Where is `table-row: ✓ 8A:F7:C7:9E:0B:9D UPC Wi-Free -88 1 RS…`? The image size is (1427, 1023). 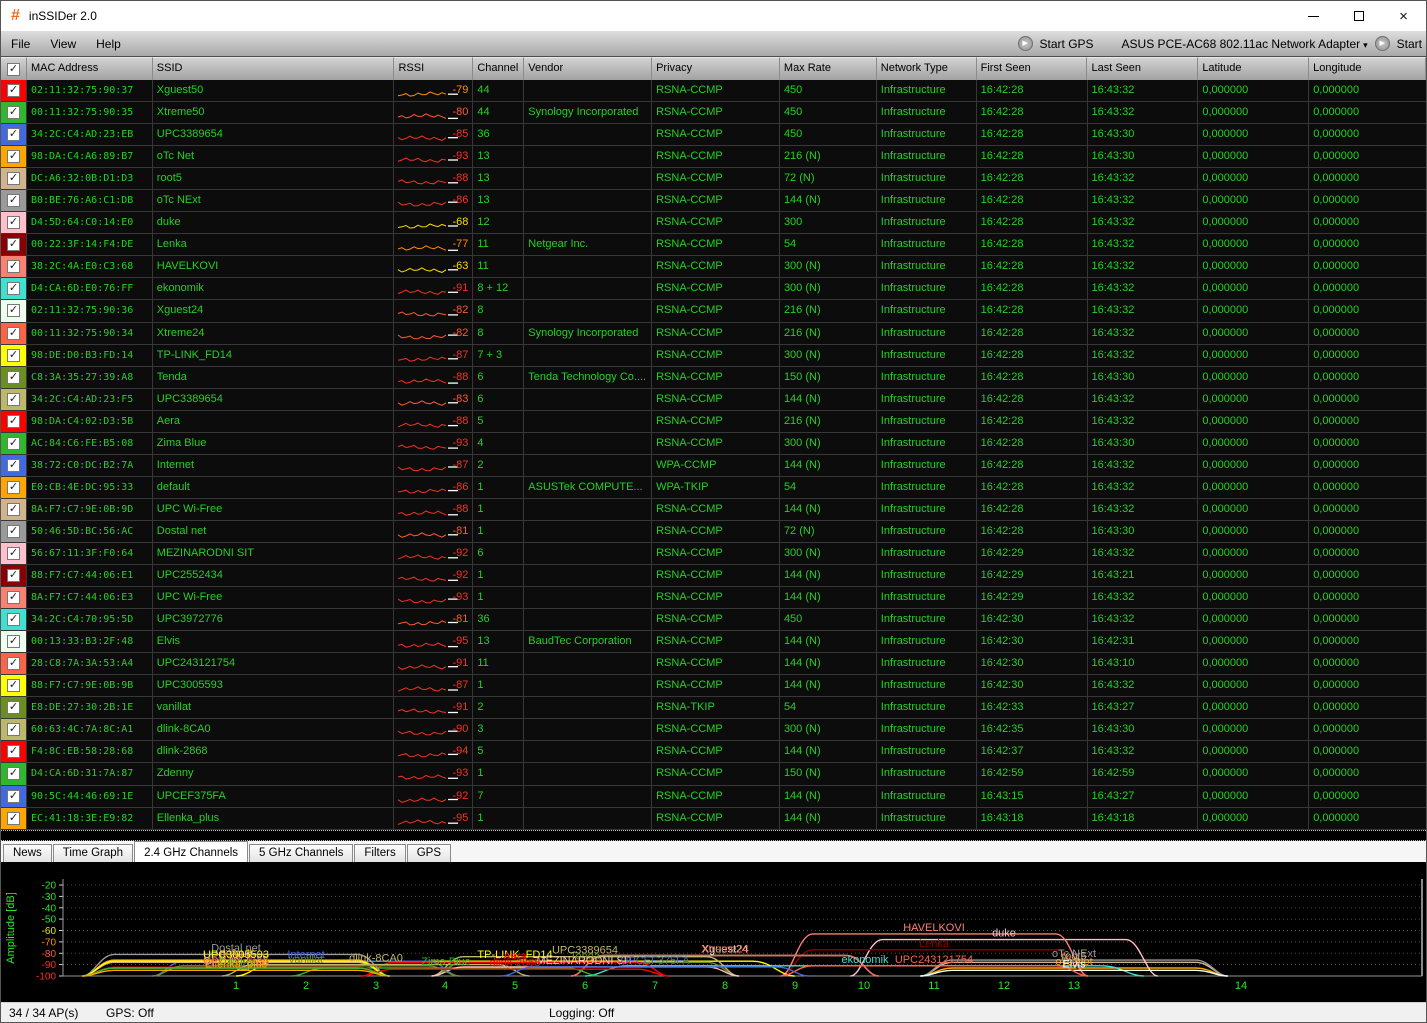 table-row: ✓ 8A:F7:C7:9E:0B:9D UPC Wi-Free -88 1 RS… is located at coordinates (713, 509).